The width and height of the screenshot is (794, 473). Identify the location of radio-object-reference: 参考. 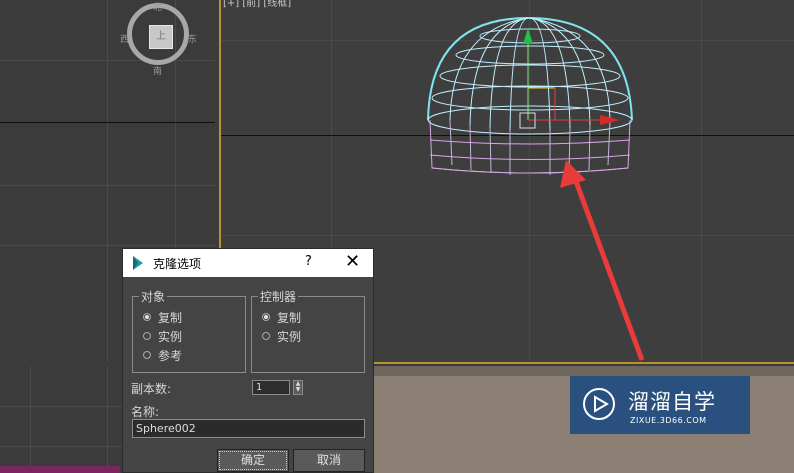
(162, 355).